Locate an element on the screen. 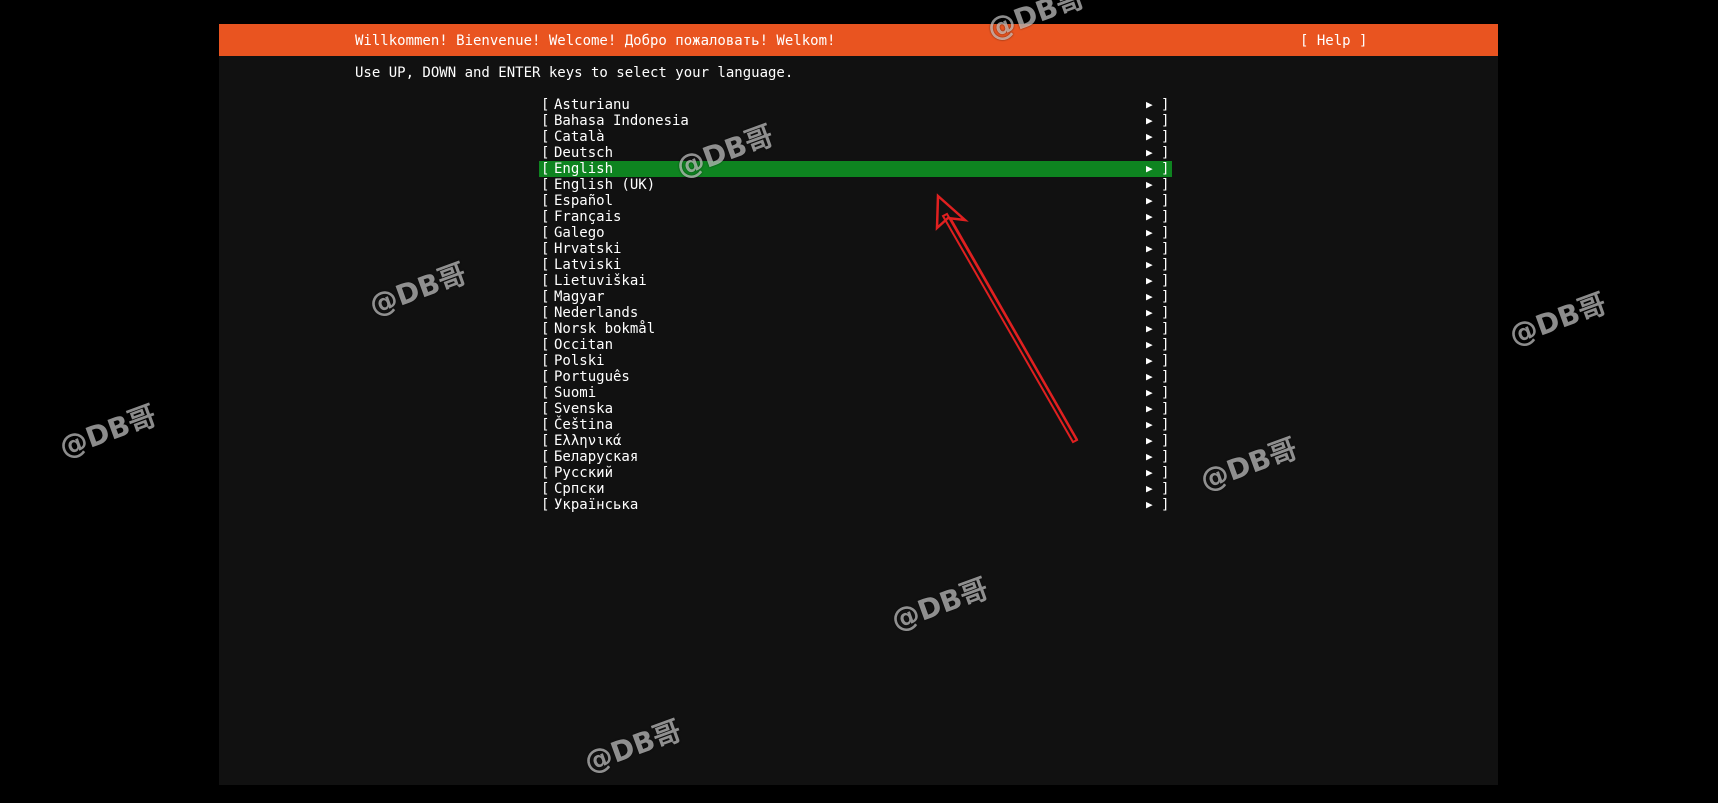  language-name: Беларуская is located at coordinates (596, 457).